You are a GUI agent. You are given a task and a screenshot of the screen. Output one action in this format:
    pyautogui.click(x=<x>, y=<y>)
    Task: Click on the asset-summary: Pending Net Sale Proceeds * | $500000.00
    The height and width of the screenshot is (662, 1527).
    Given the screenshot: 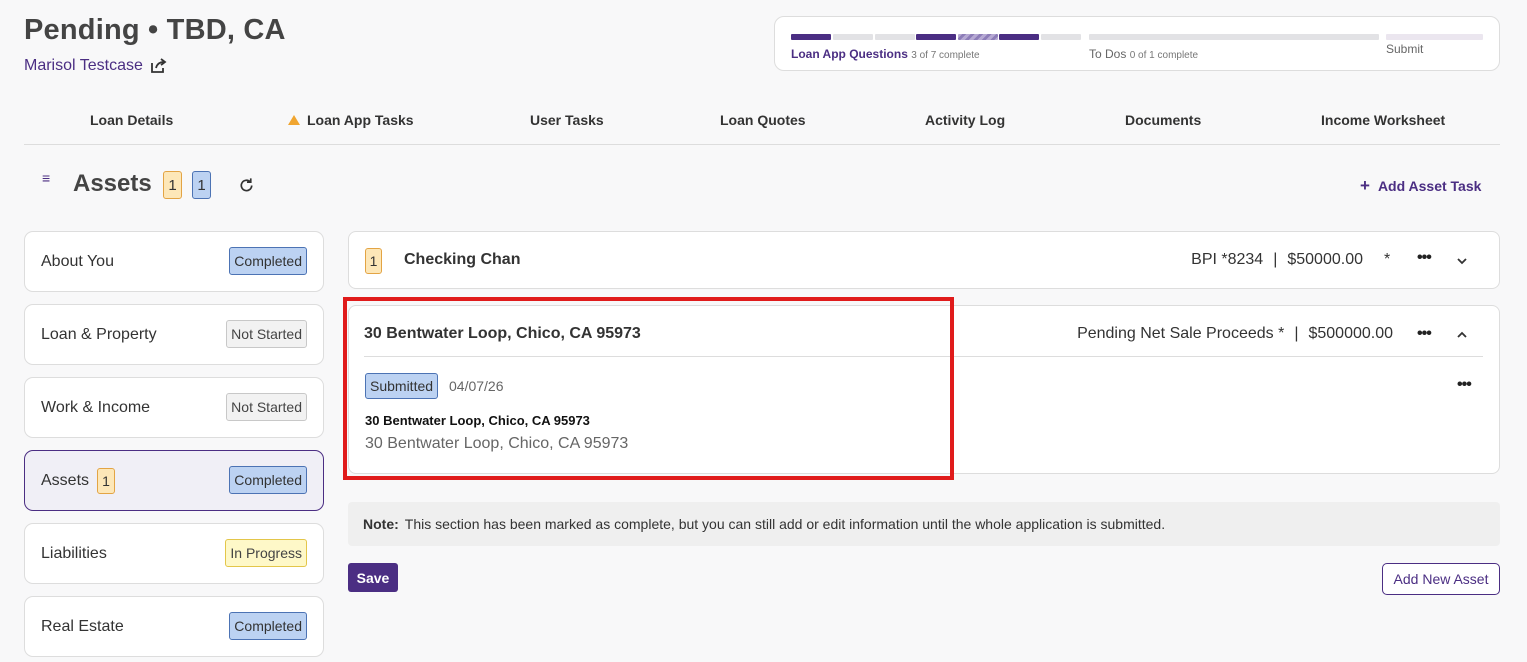 What is the action you would take?
    pyautogui.click(x=1235, y=334)
    